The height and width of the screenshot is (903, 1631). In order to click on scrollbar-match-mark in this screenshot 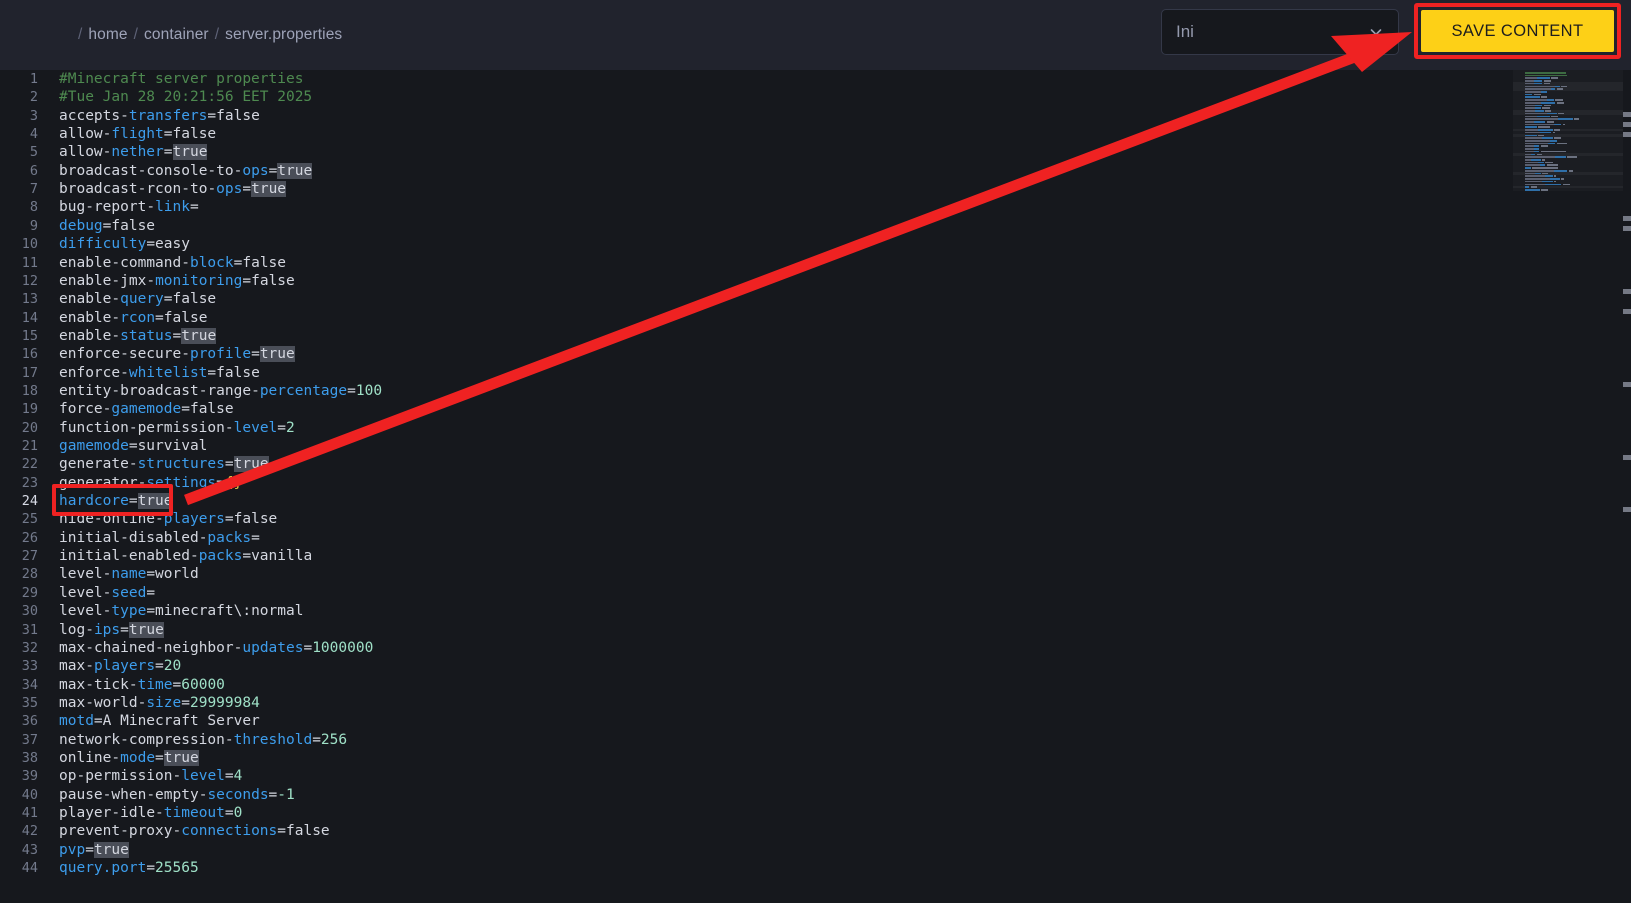, I will do `click(1627, 385)`.